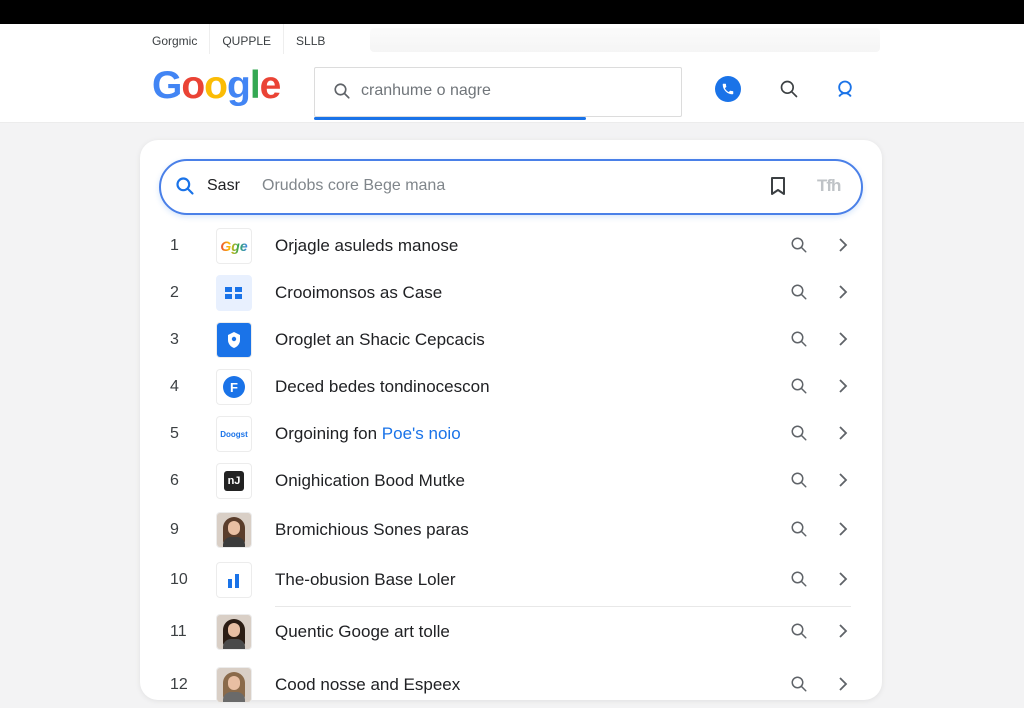  I want to click on shield-icon, so click(234, 340).